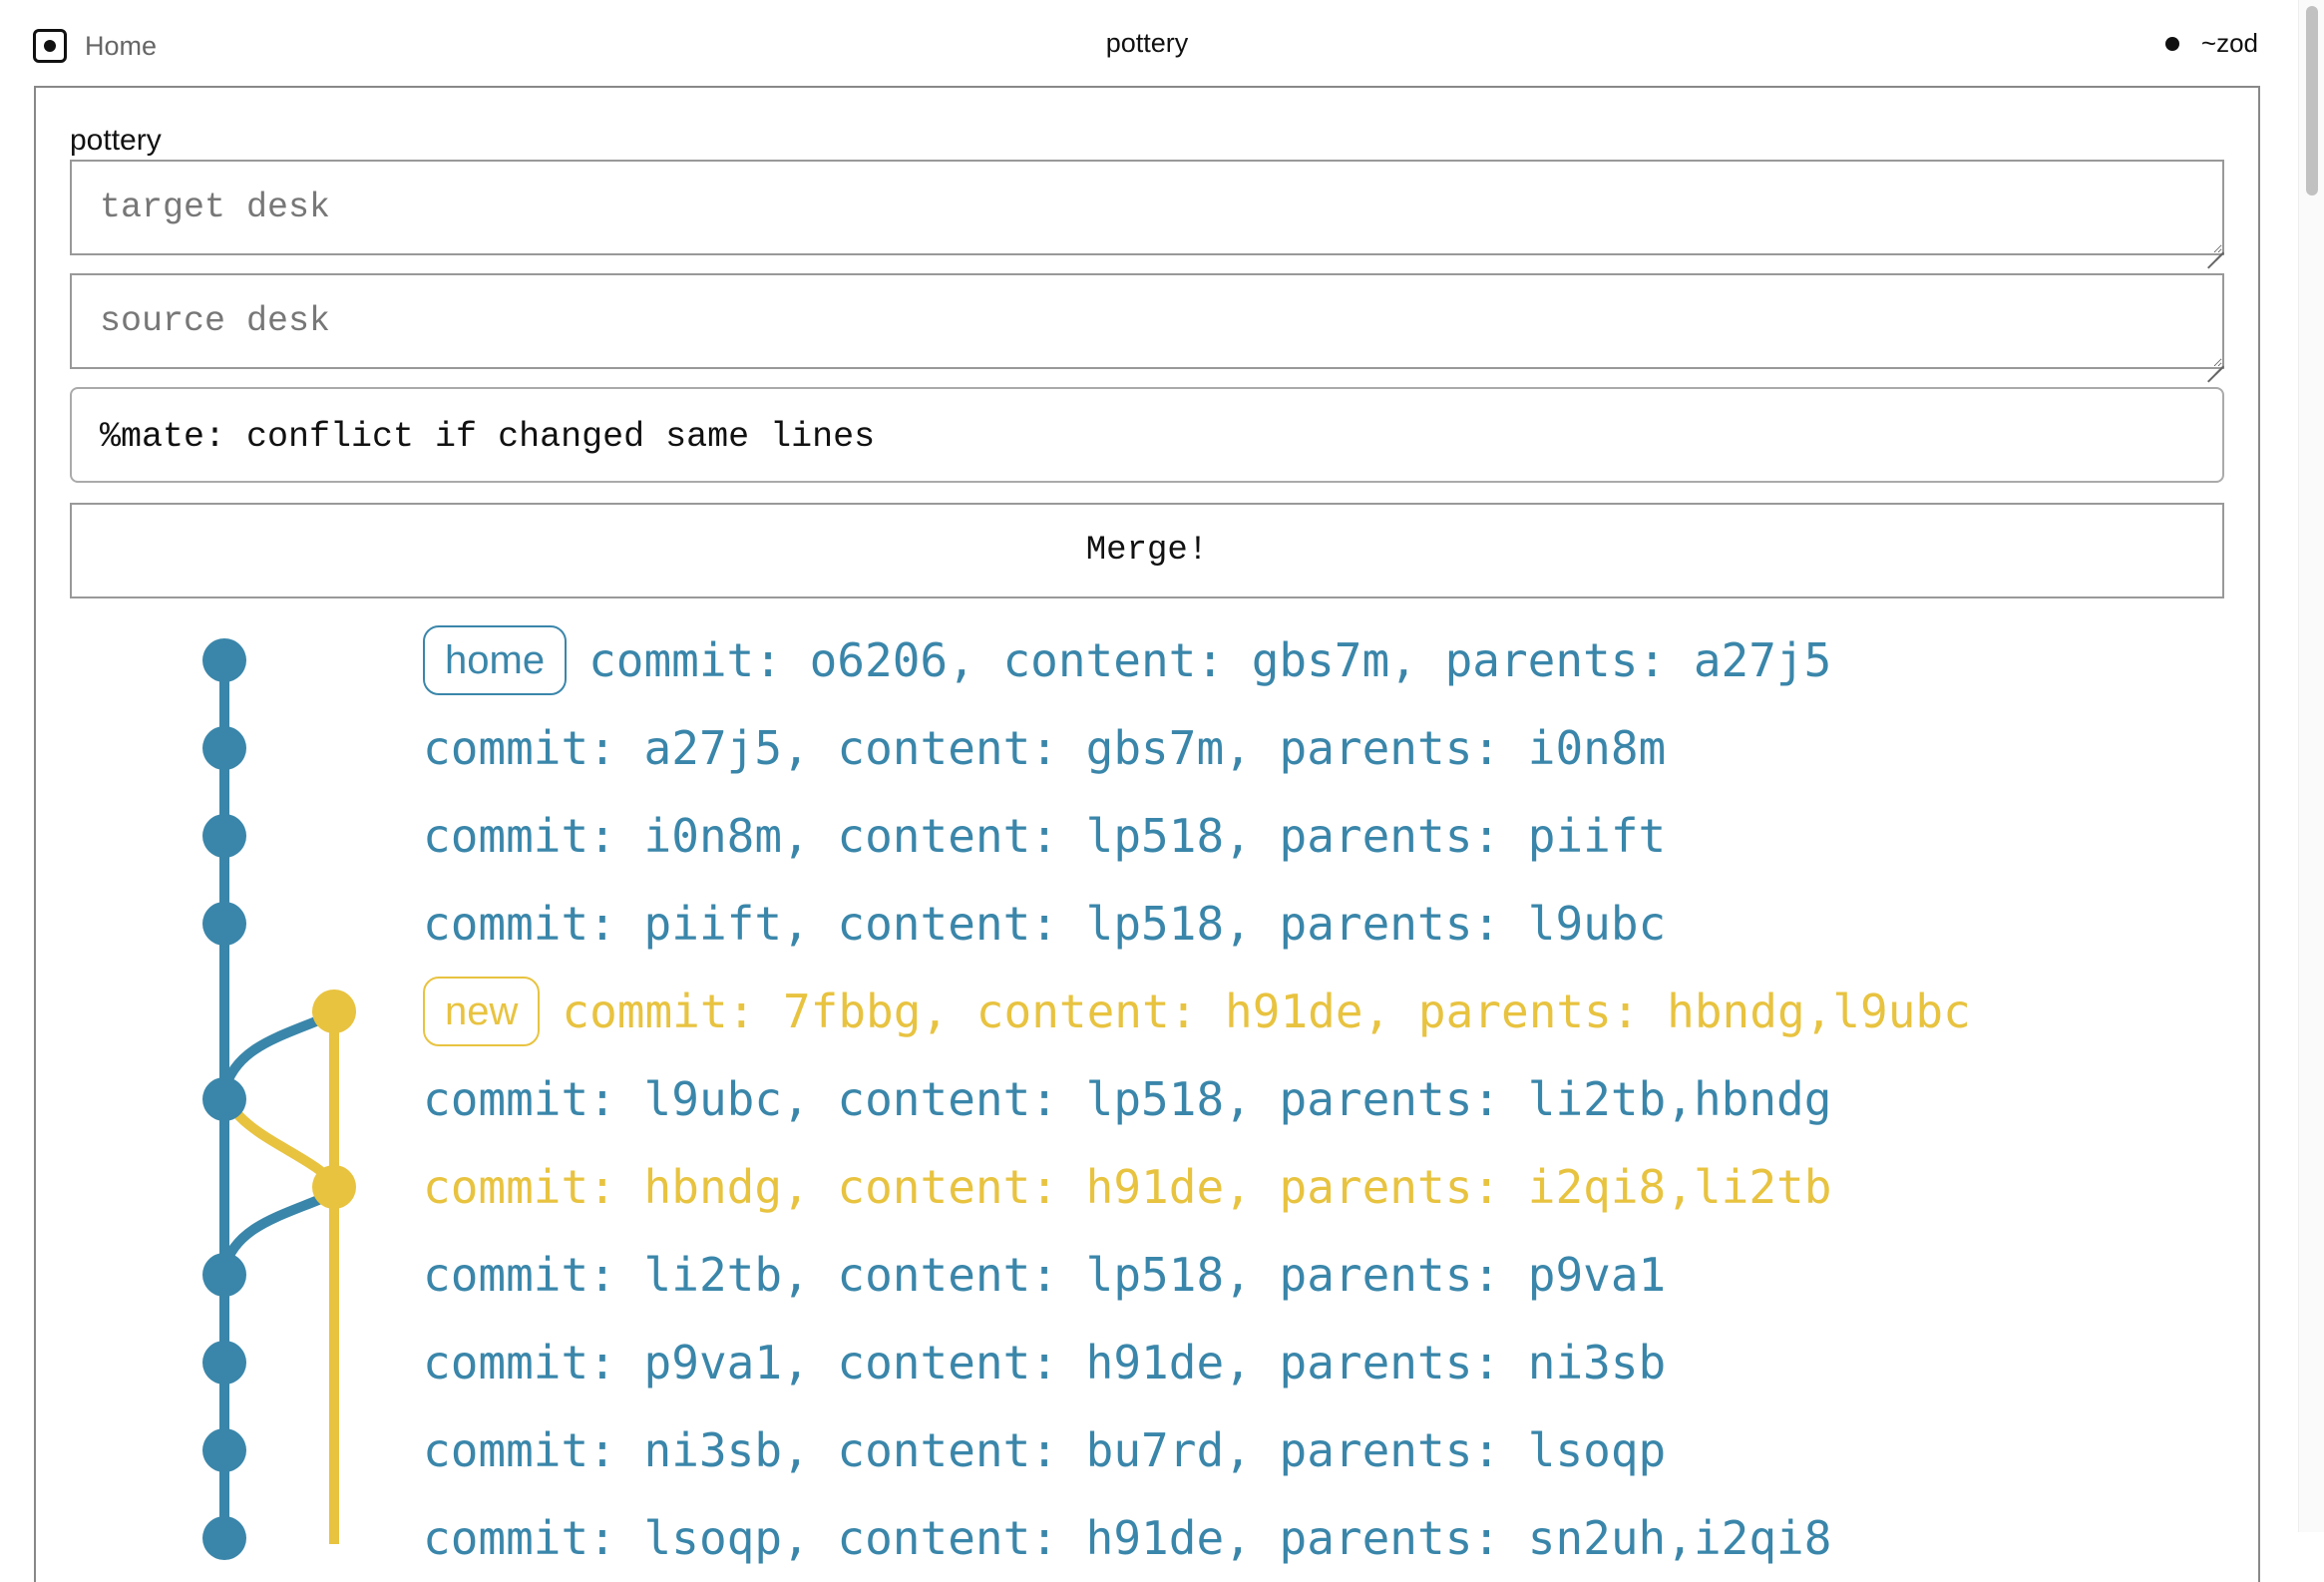 The height and width of the screenshot is (1582, 2324). I want to click on top-bar: Home pottery ~zod, so click(1162, 44).